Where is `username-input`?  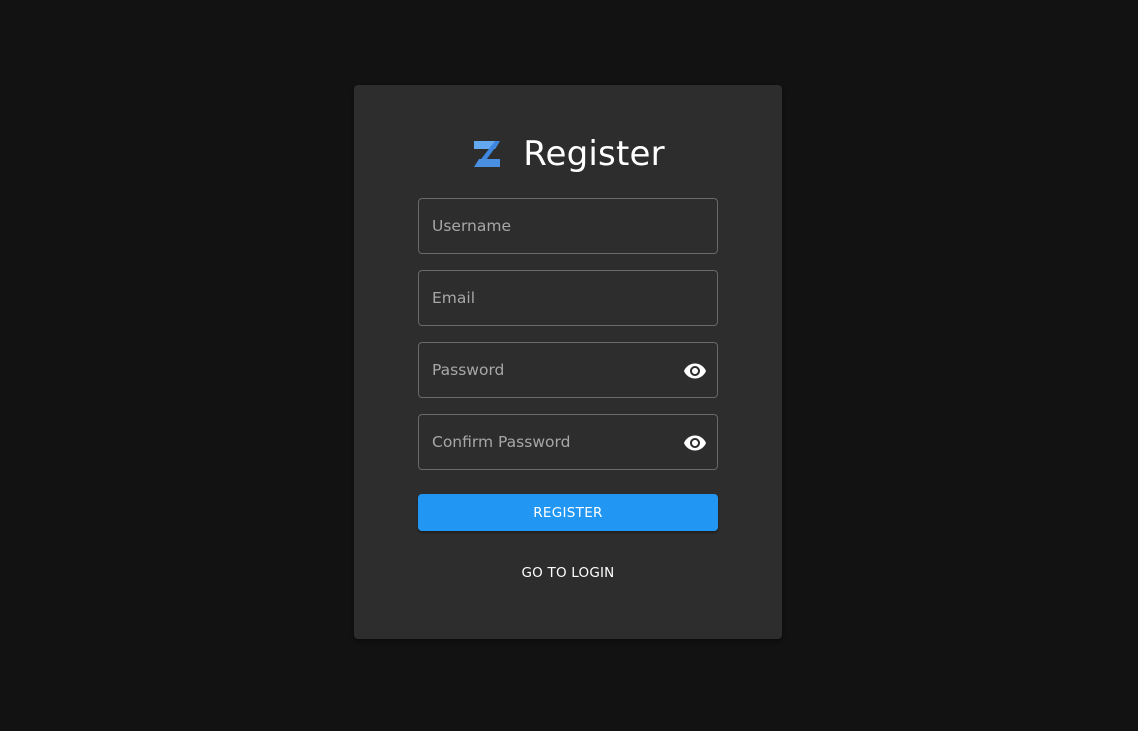 username-input is located at coordinates (568, 226).